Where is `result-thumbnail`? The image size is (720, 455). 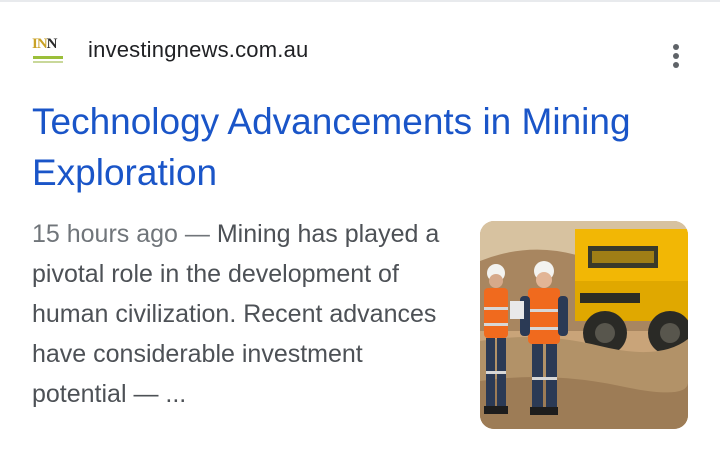 result-thumbnail is located at coordinates (584, 325).